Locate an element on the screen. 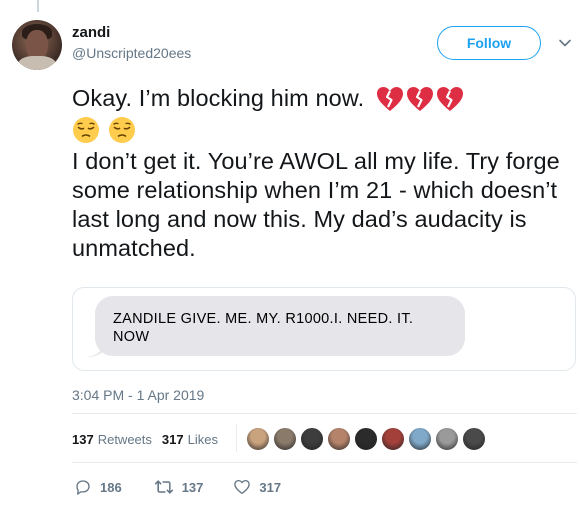 This screenshot has width=583, height=519. retweets-label: Retweets is located at coordinates (124, 439).